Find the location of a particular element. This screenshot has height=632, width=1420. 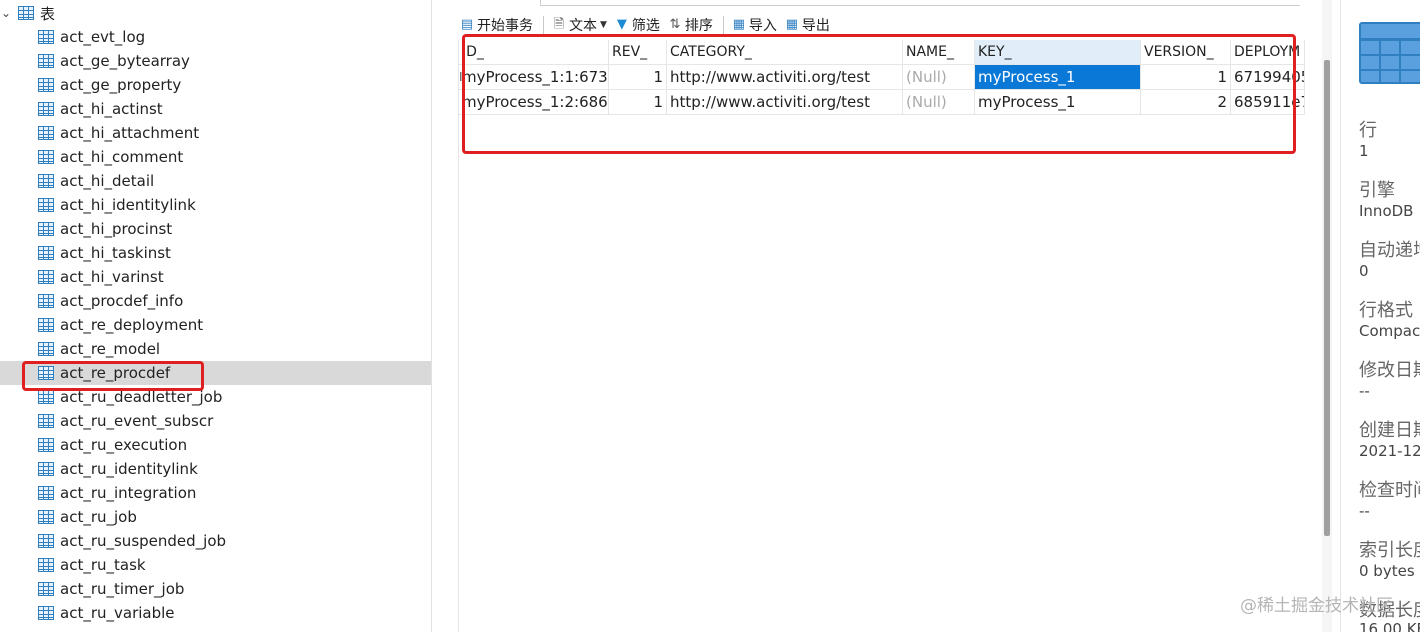

tree-item-label: act_ge_property is located at coordinates (121, 85).